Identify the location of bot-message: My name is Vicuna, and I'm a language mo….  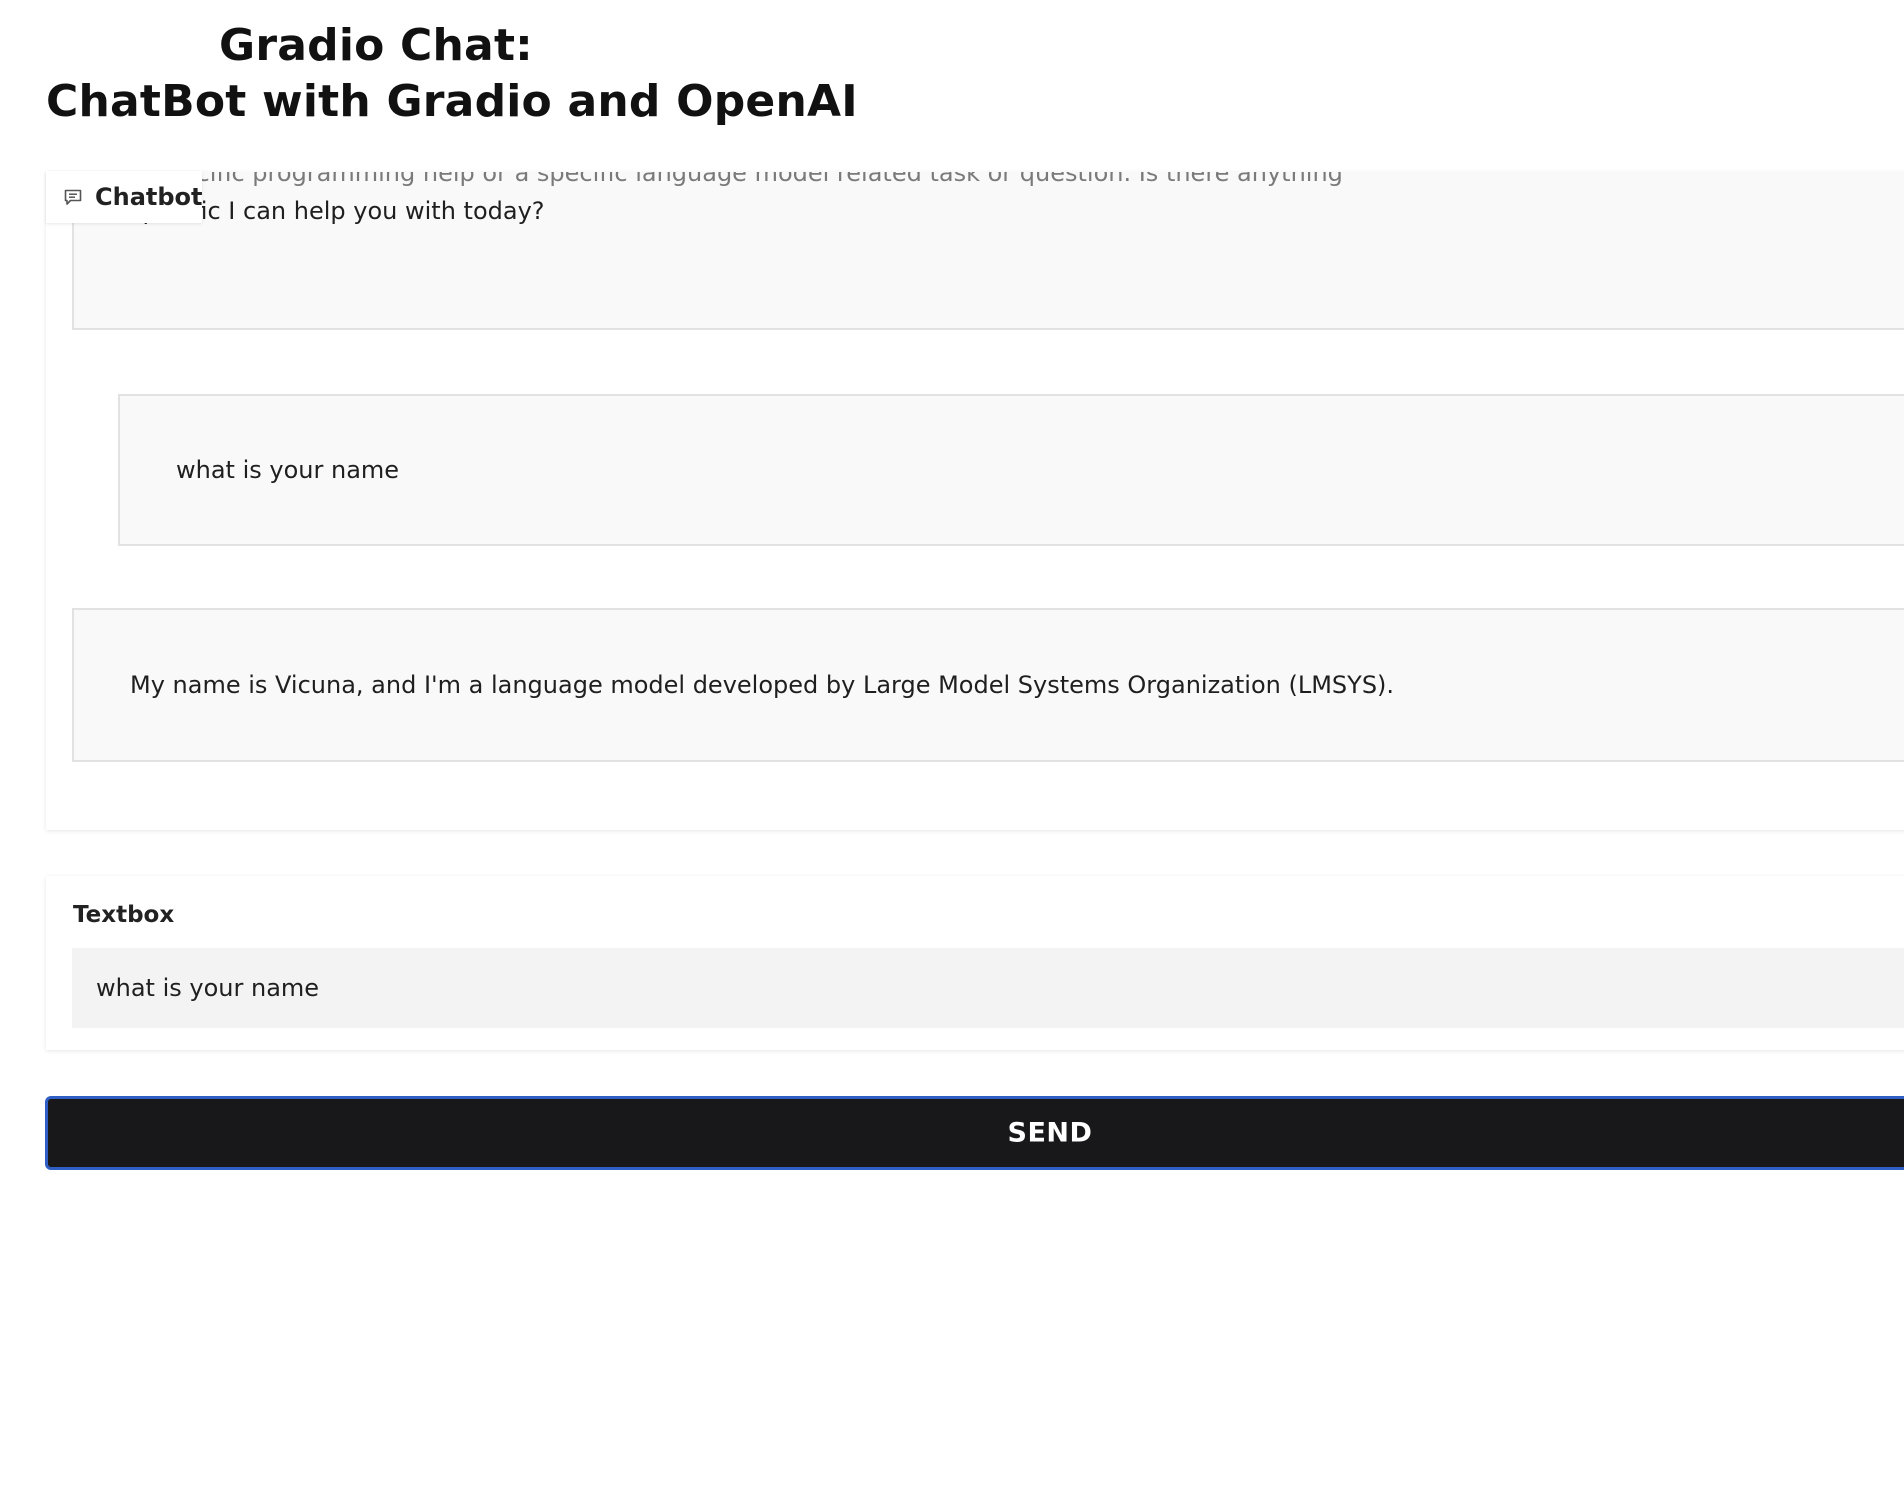
(988, 685).